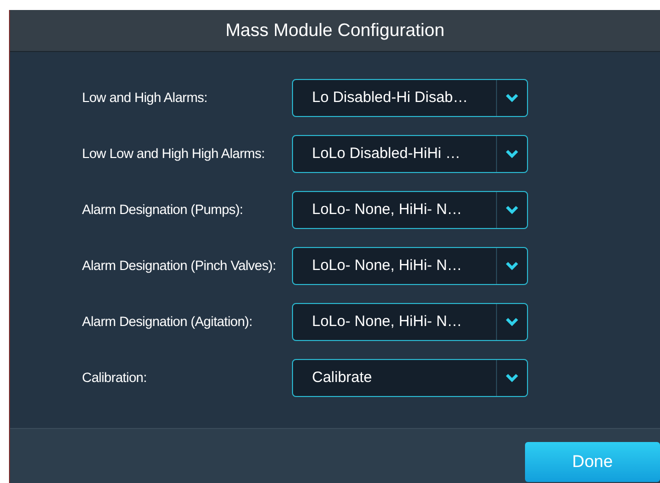 The width and height of the screenshot is (660, 483). Describe the element at coordinates (173, 153) in the screenshot. I see `setting-label: Low Low and High High Alarms:` at that location.